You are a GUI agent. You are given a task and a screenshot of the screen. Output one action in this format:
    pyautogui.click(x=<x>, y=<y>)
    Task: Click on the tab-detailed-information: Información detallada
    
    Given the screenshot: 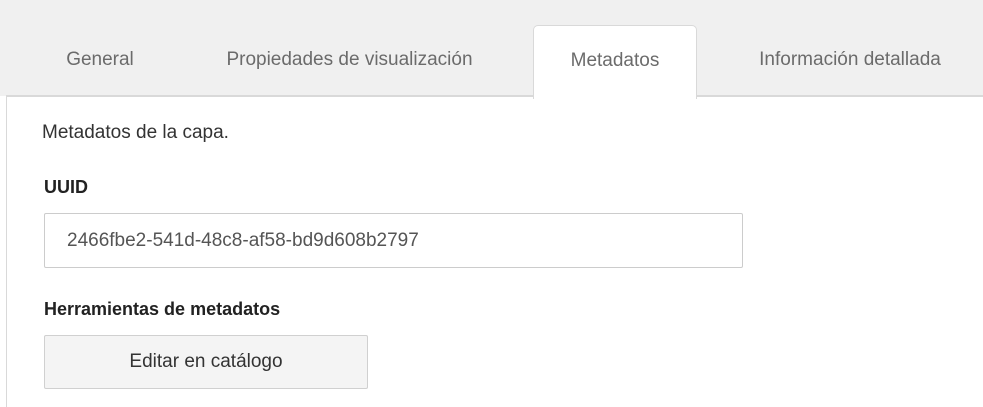 What is the action you would take?
    pyautogui.click(x=850, y=60)
    